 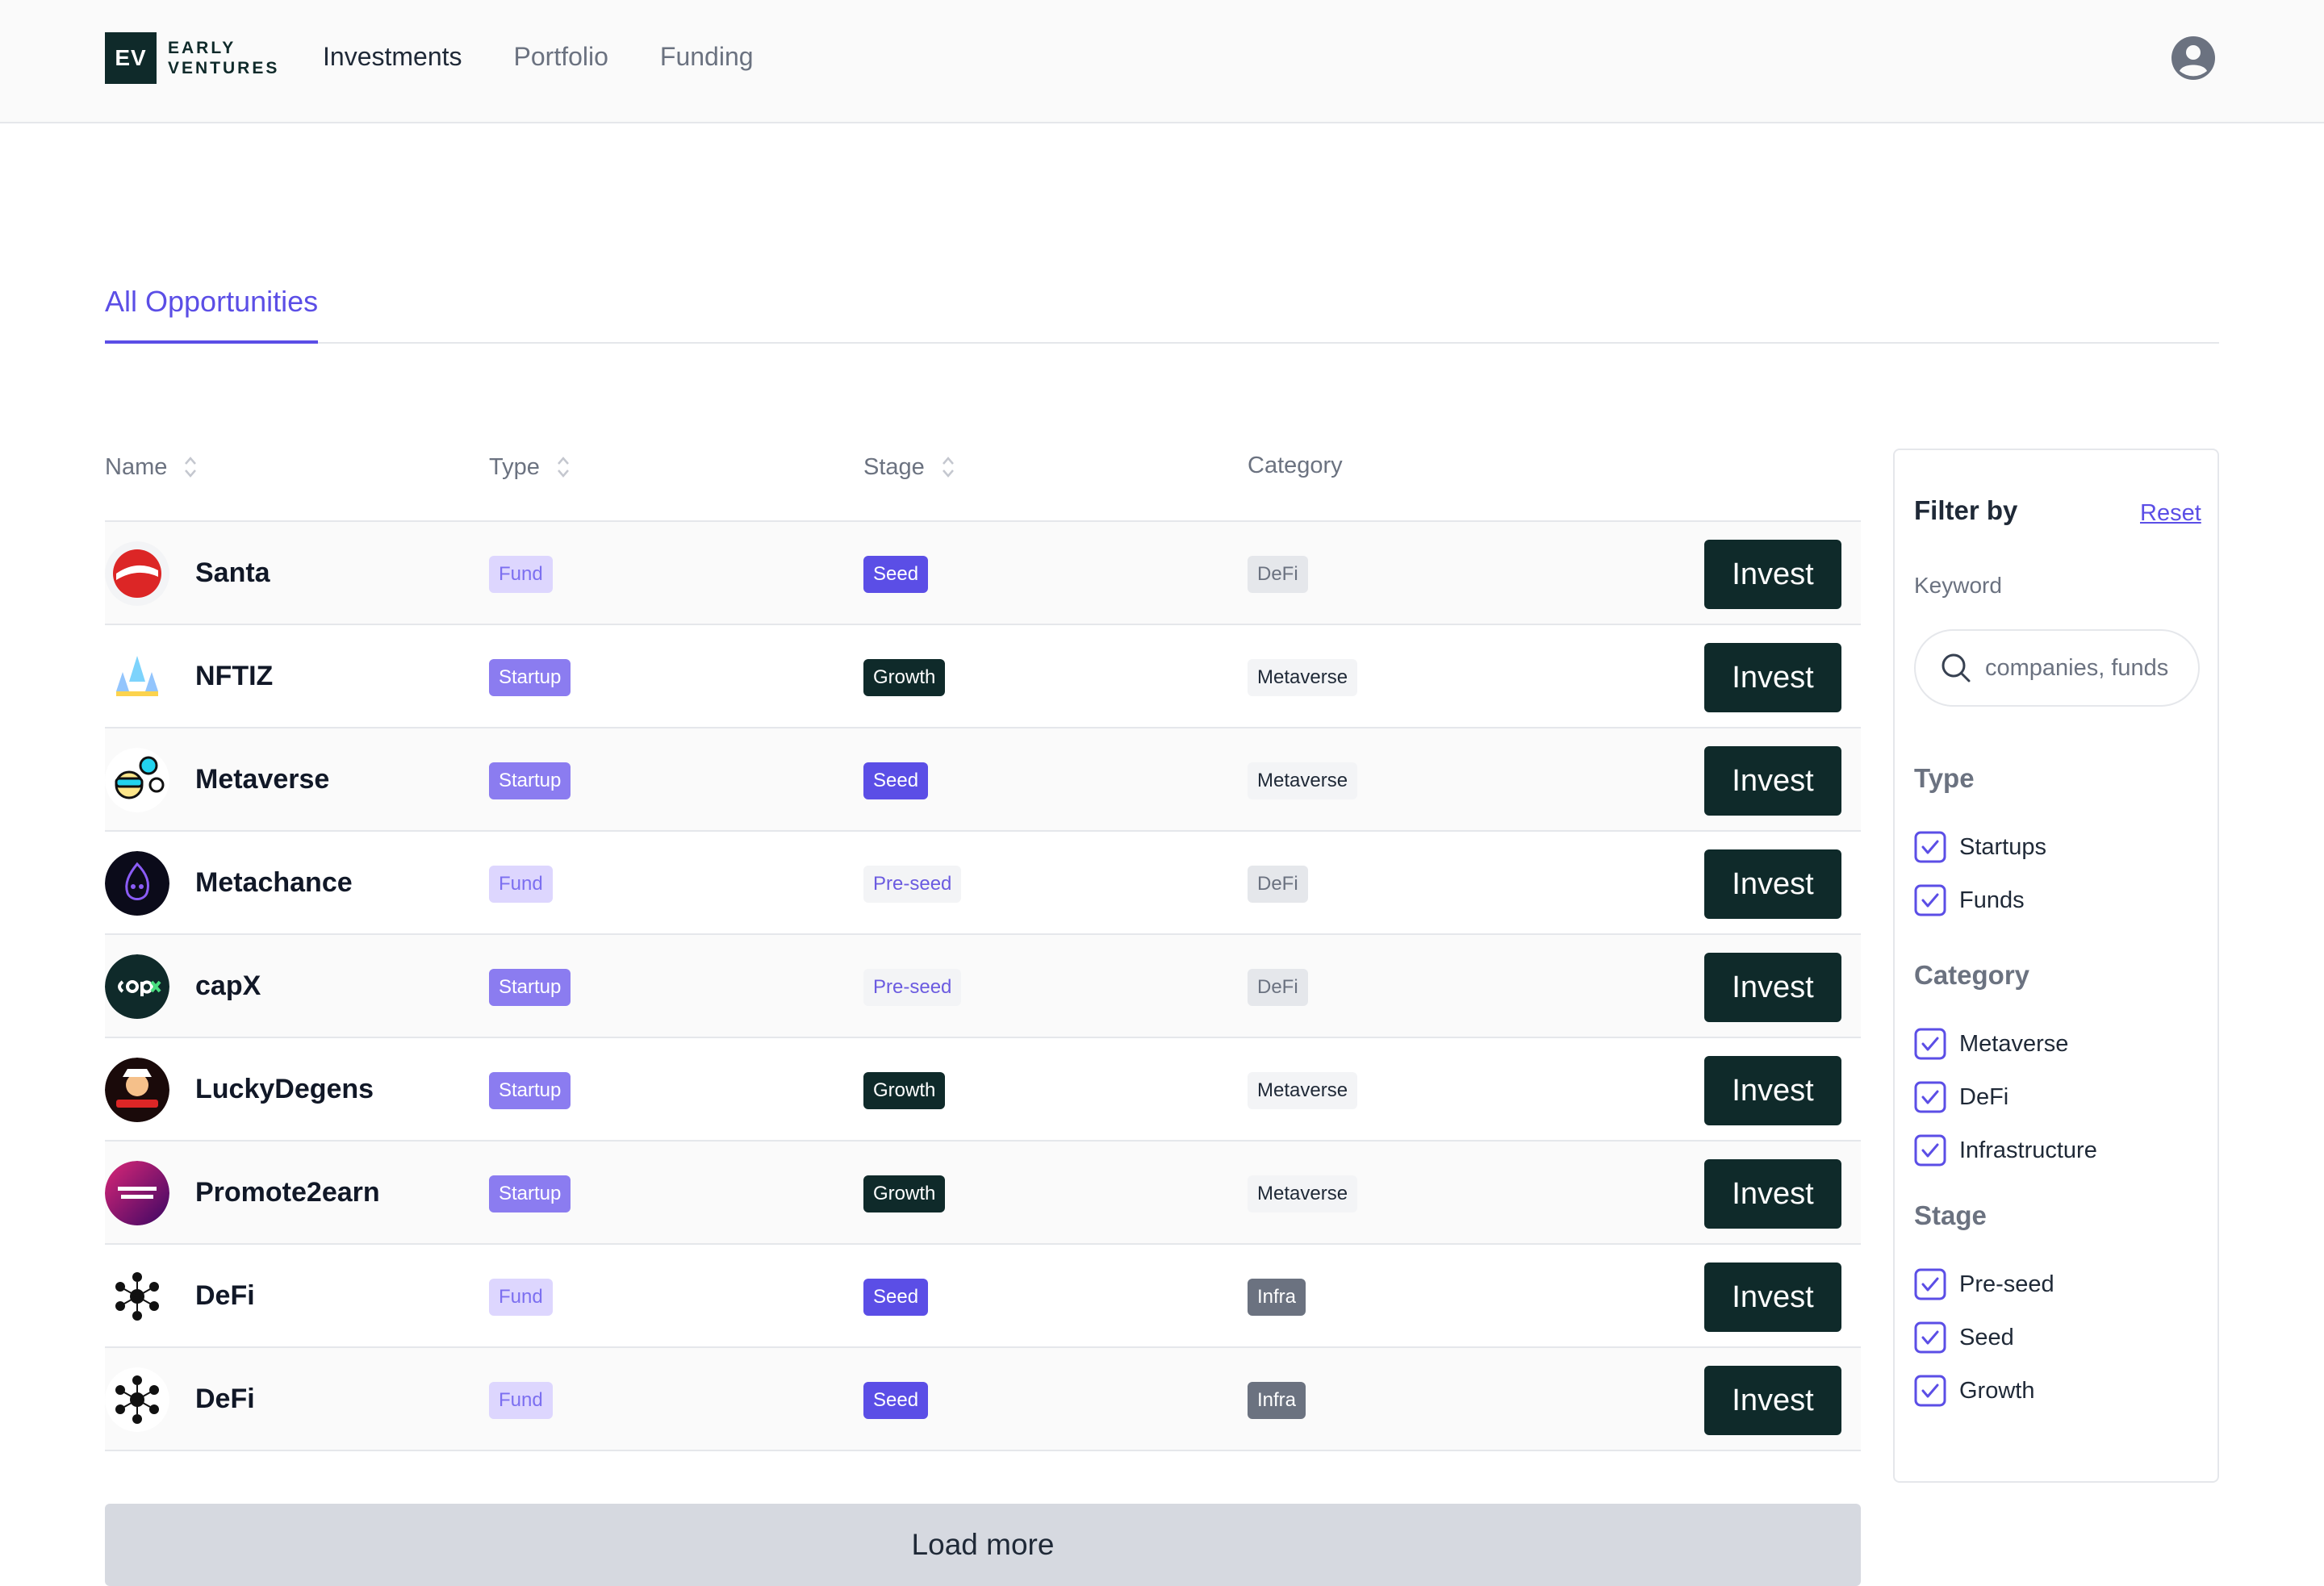 What do you see at coordinates (909, 467) in the screenshot?
I see `column-stage: Stage` at bounding box center [909, 467].